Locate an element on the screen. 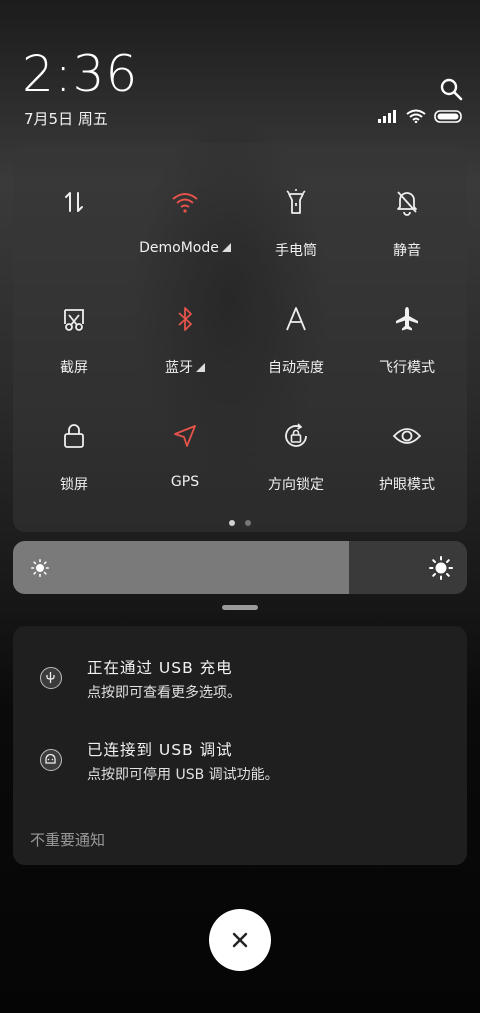  tile-label: DemoMode is located at coordinates (179, 248).